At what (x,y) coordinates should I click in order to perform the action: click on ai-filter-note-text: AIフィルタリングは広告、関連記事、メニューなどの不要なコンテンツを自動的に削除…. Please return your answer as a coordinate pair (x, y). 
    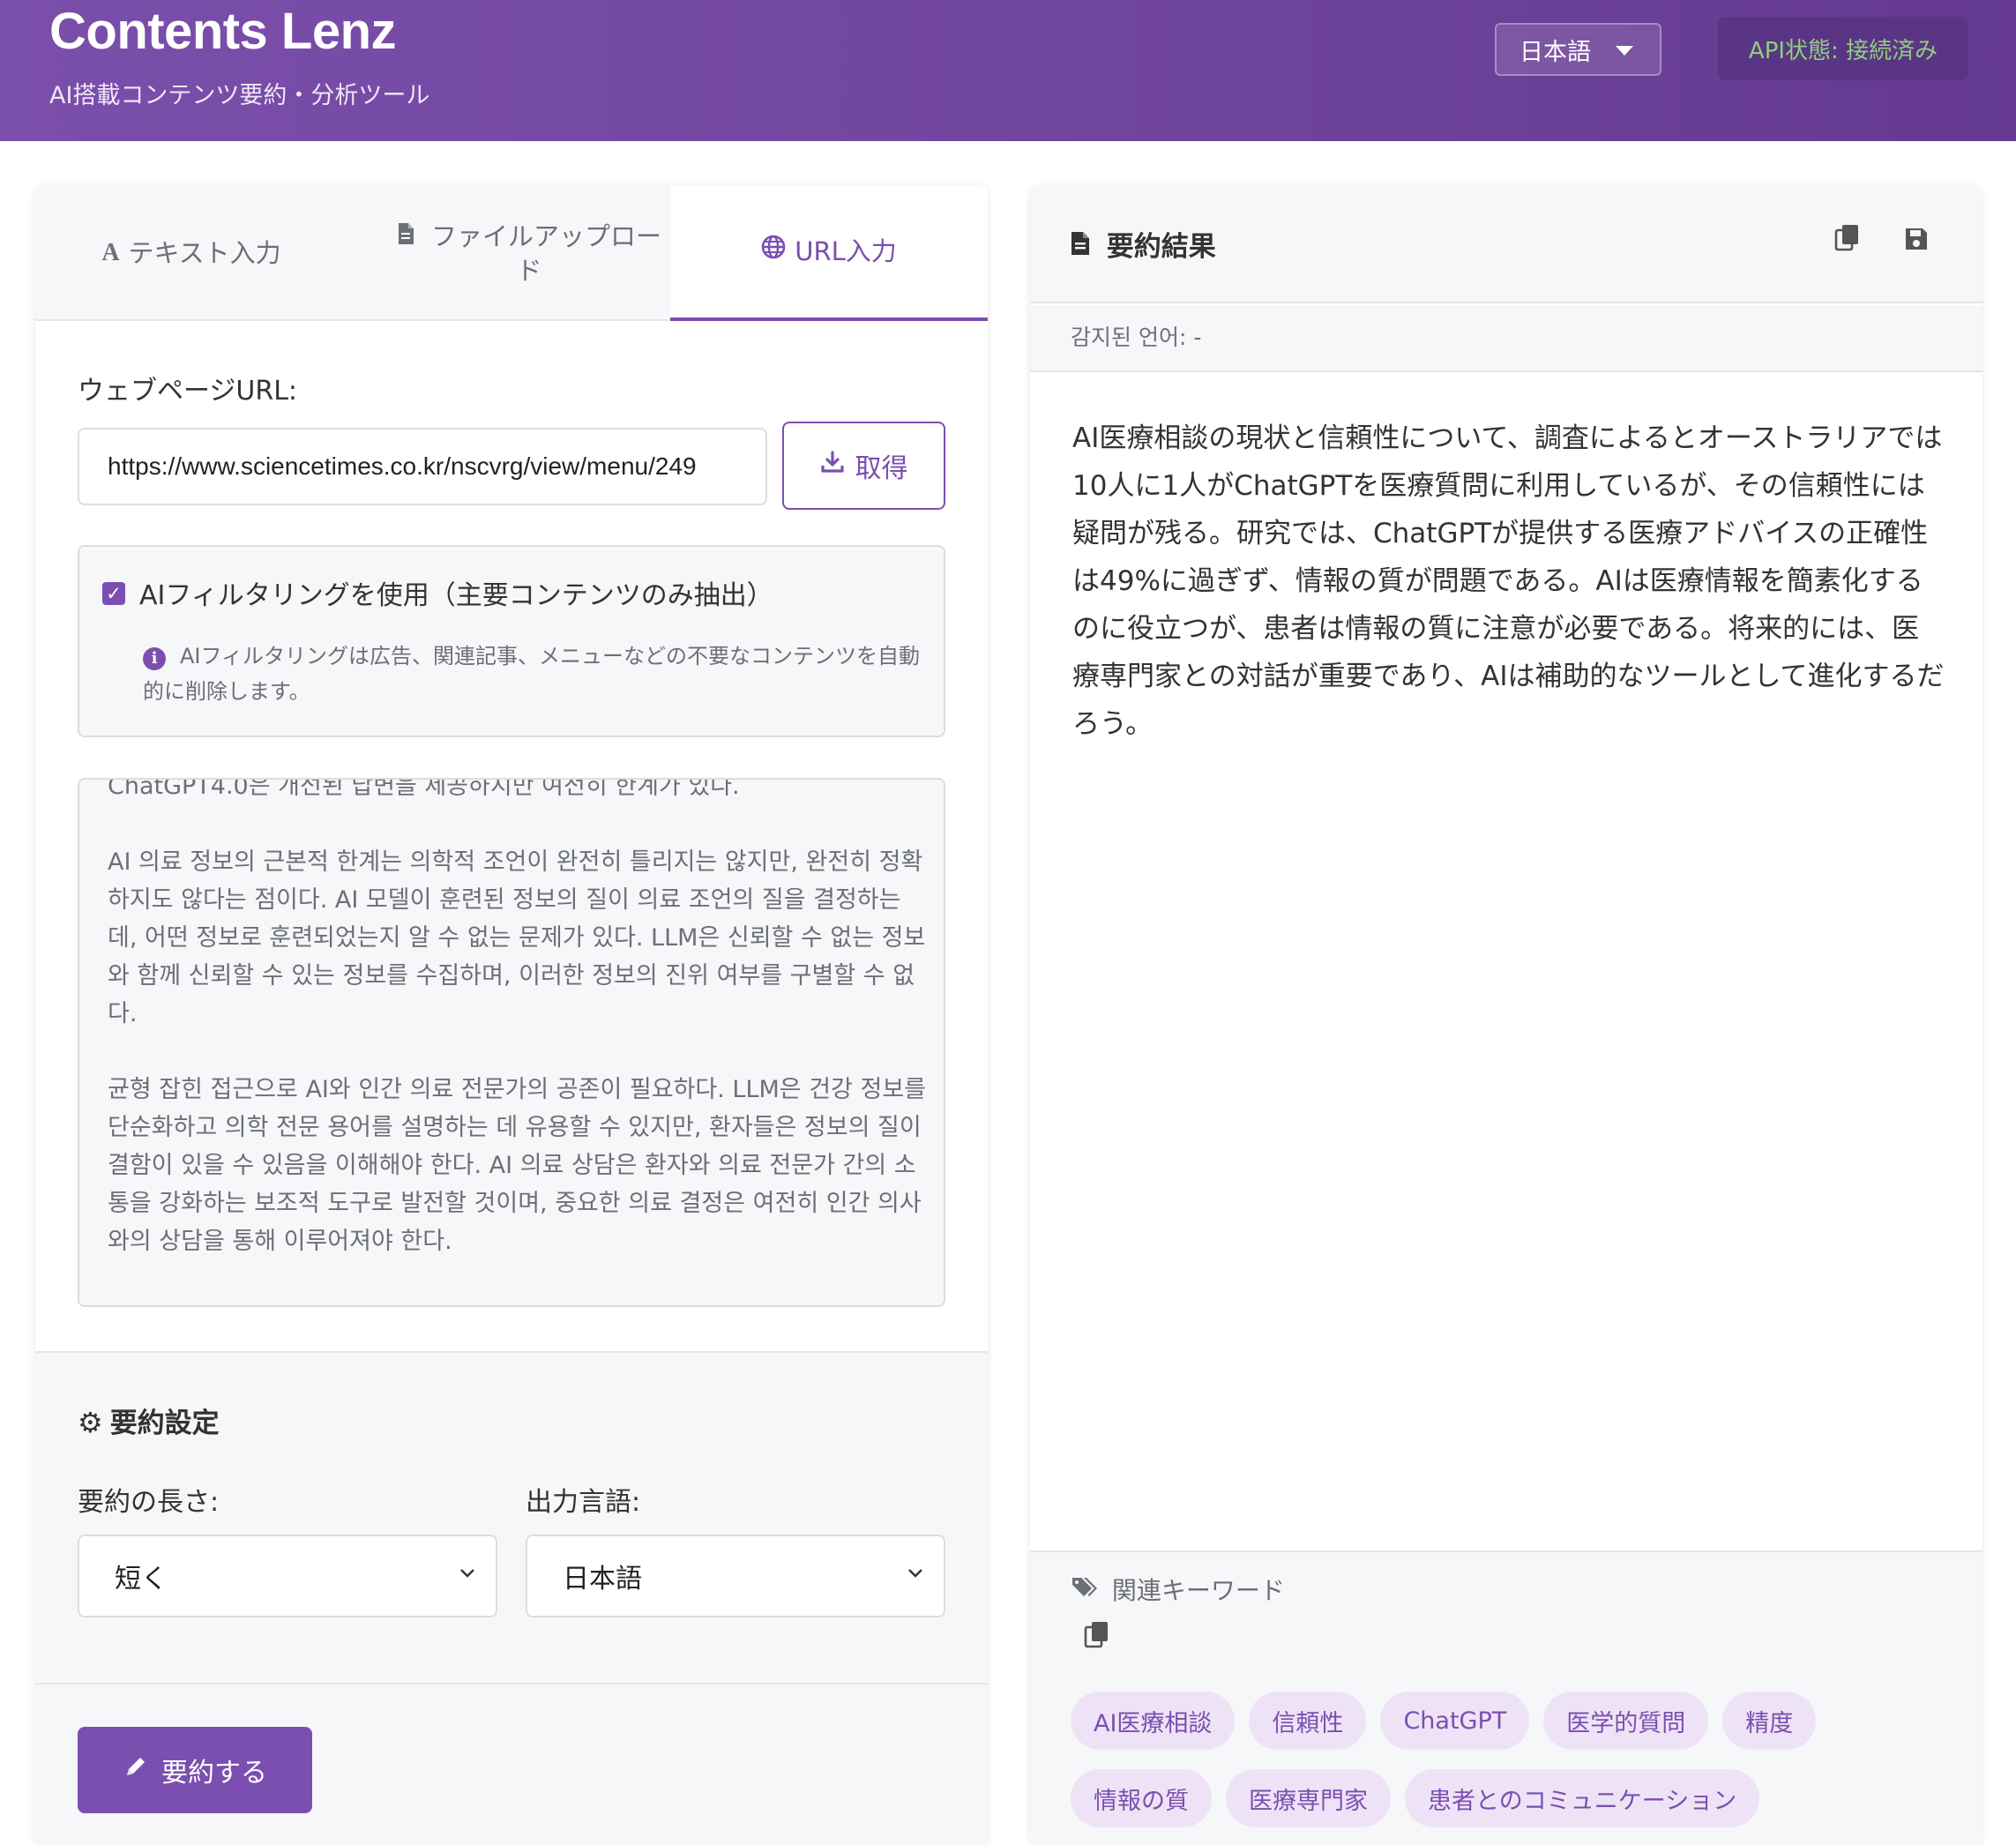
    Looking at the image, I should click on (532, 674).